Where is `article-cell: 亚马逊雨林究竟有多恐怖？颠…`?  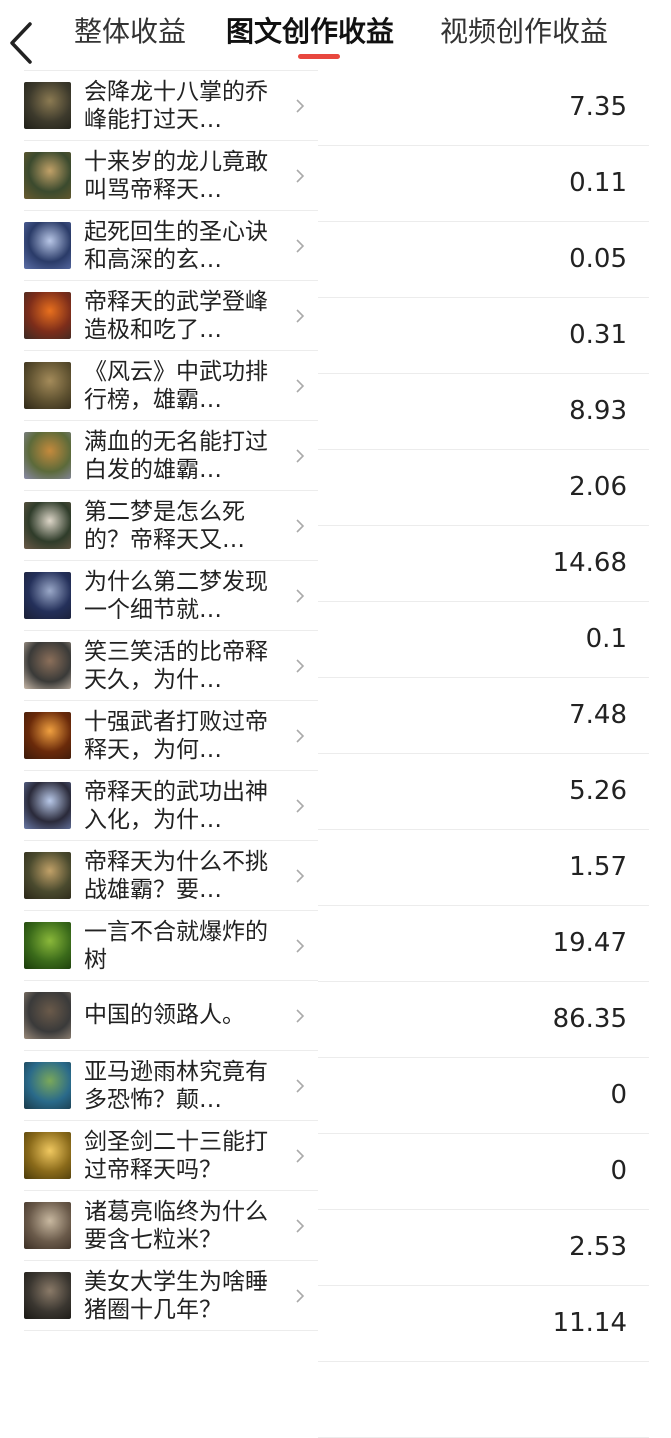
article-cell: 亚马逊雨林究竟有多恐怖？颠… is located at coordinates (171, 1085).